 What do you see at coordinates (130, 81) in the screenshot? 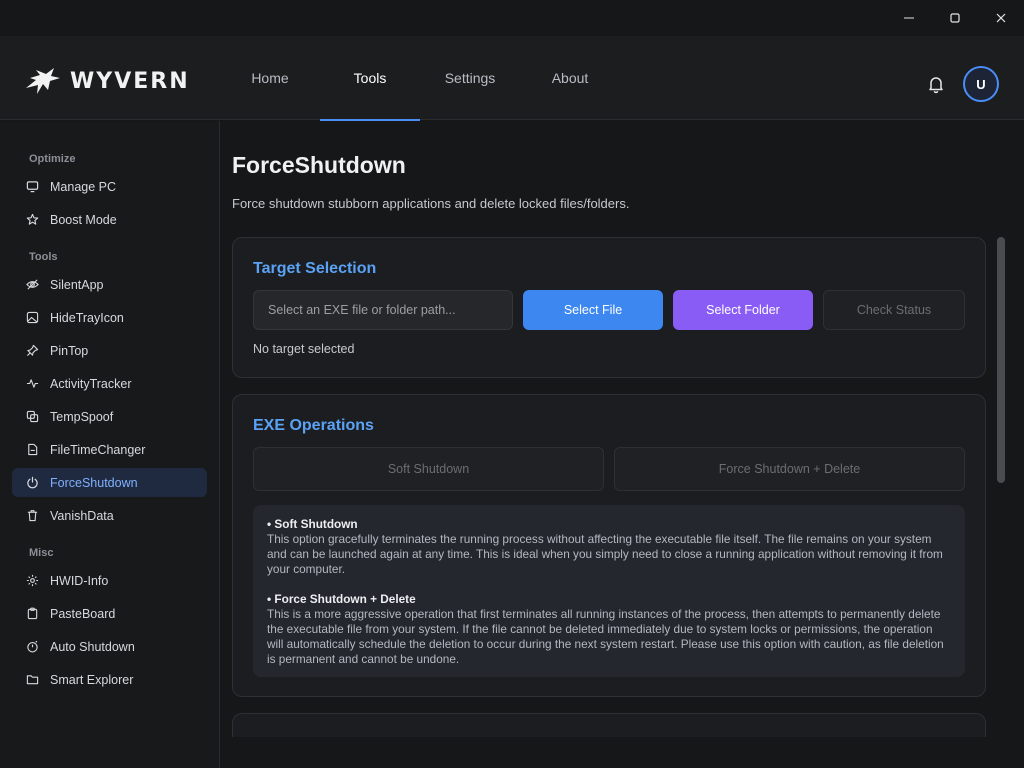
I see `brand-name: WYVERN` at bounding box center [130, 81].